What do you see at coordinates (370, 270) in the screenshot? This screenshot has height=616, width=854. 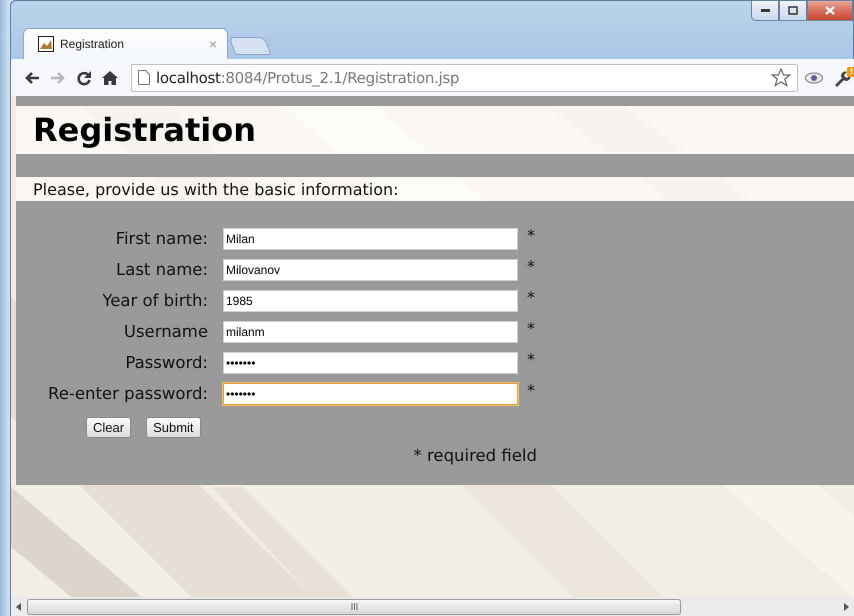 I see `input-field: Milovanov` at bounding box center [370, 270].